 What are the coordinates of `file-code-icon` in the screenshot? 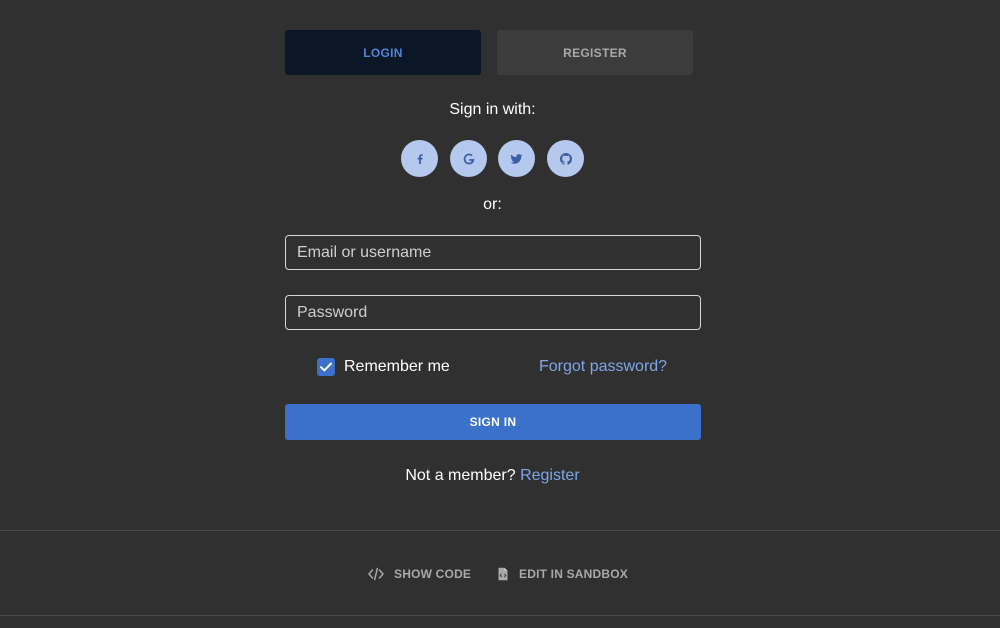 It's located at (503, 574).